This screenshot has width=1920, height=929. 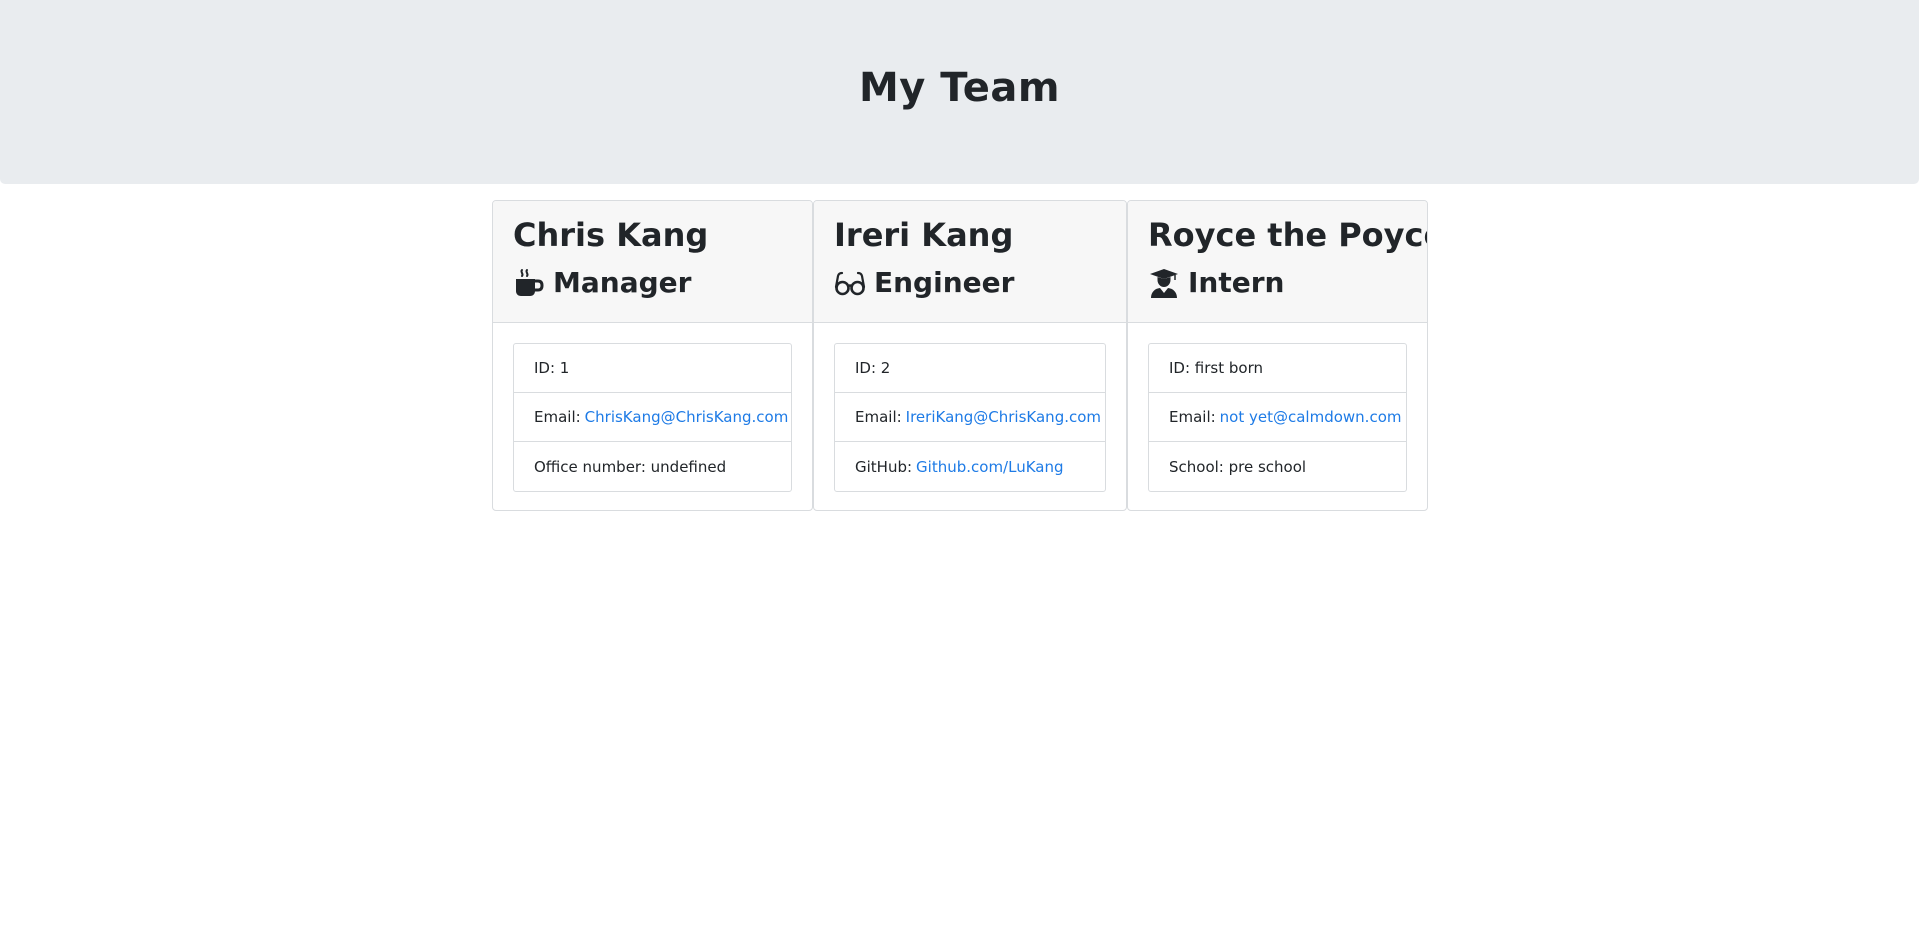 I want to click on email-link: IreriKang@ChrisKang.com, so click(x=1003, y=417).